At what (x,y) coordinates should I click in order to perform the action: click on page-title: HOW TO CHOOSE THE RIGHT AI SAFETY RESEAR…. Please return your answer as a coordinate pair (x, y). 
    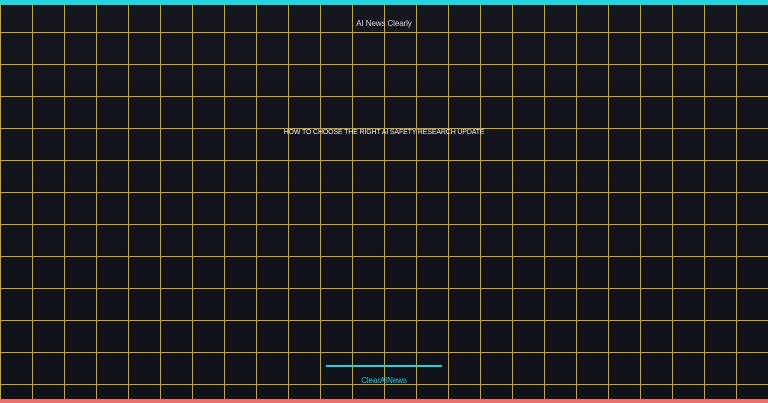
    Looking at the image, I should click on (384, 132).